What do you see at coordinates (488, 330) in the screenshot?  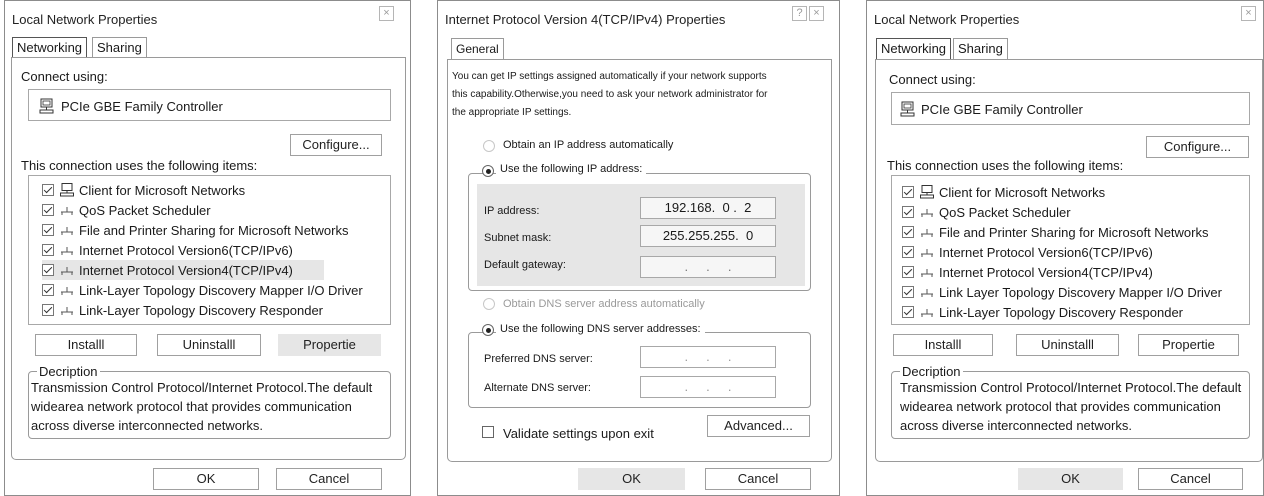 I see `use-following-dns-radio` at bounding box center [488, 330].